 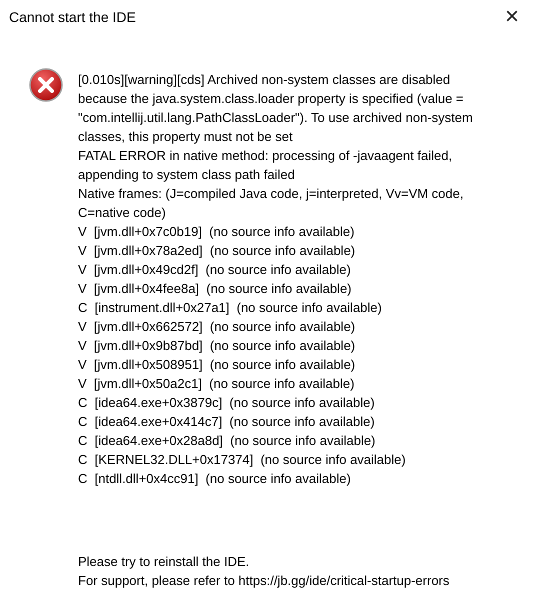 I want to click on message-line: C [ntdll.dll+0x4cc91] (no source info available), so click(x=215, y=479).